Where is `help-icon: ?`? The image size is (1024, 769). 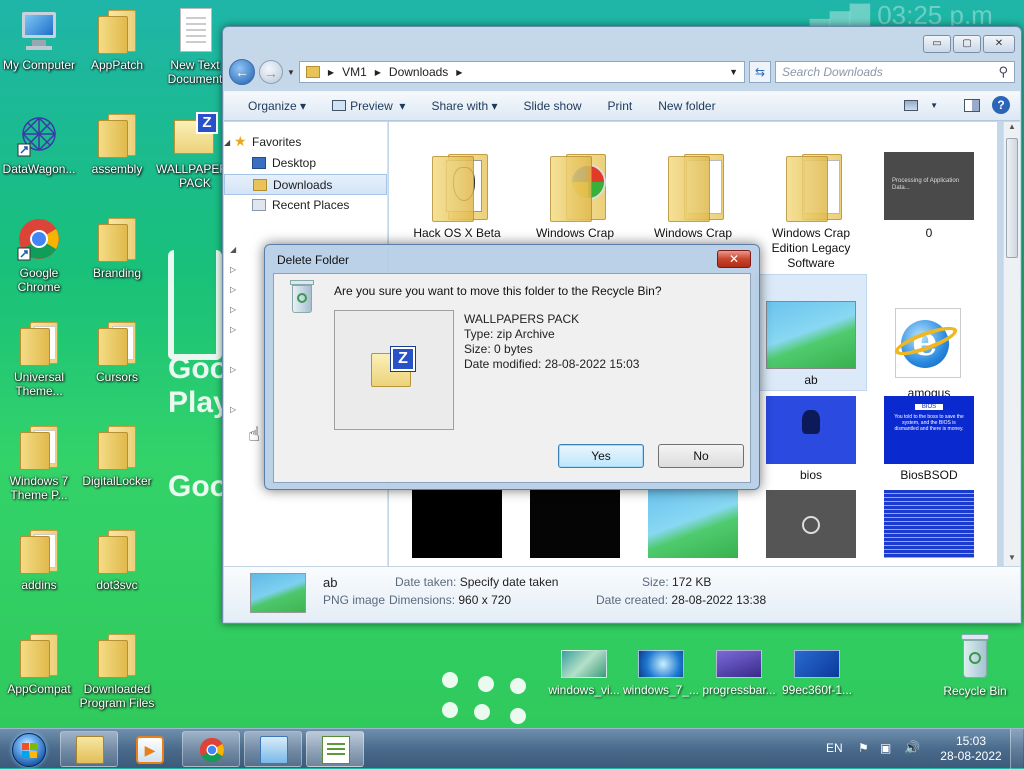
help-icon: ? is located at coordinates (1001, 105).